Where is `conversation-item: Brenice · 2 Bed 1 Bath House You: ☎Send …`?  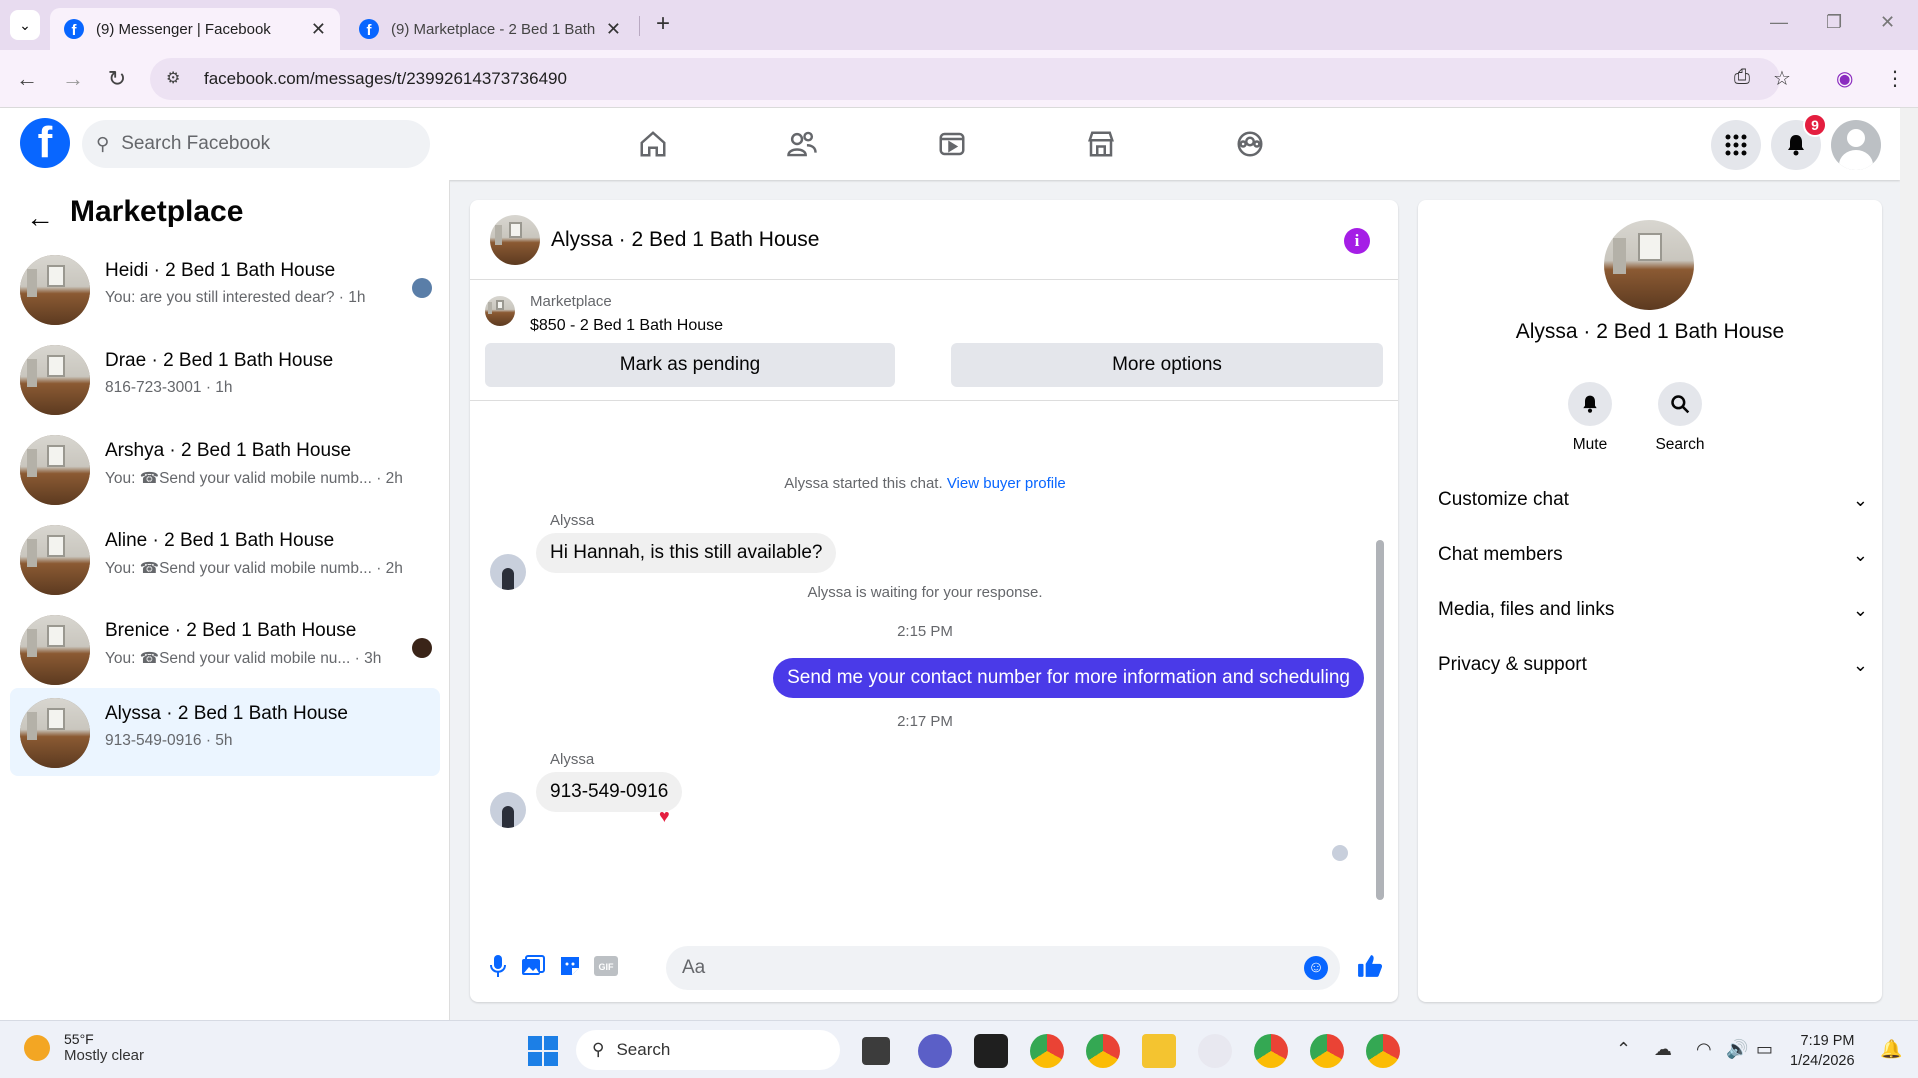 conversation-item: Brenice · 2 Bed 1 Bath House You: ☎Send … is located at coordinates (225, 649).